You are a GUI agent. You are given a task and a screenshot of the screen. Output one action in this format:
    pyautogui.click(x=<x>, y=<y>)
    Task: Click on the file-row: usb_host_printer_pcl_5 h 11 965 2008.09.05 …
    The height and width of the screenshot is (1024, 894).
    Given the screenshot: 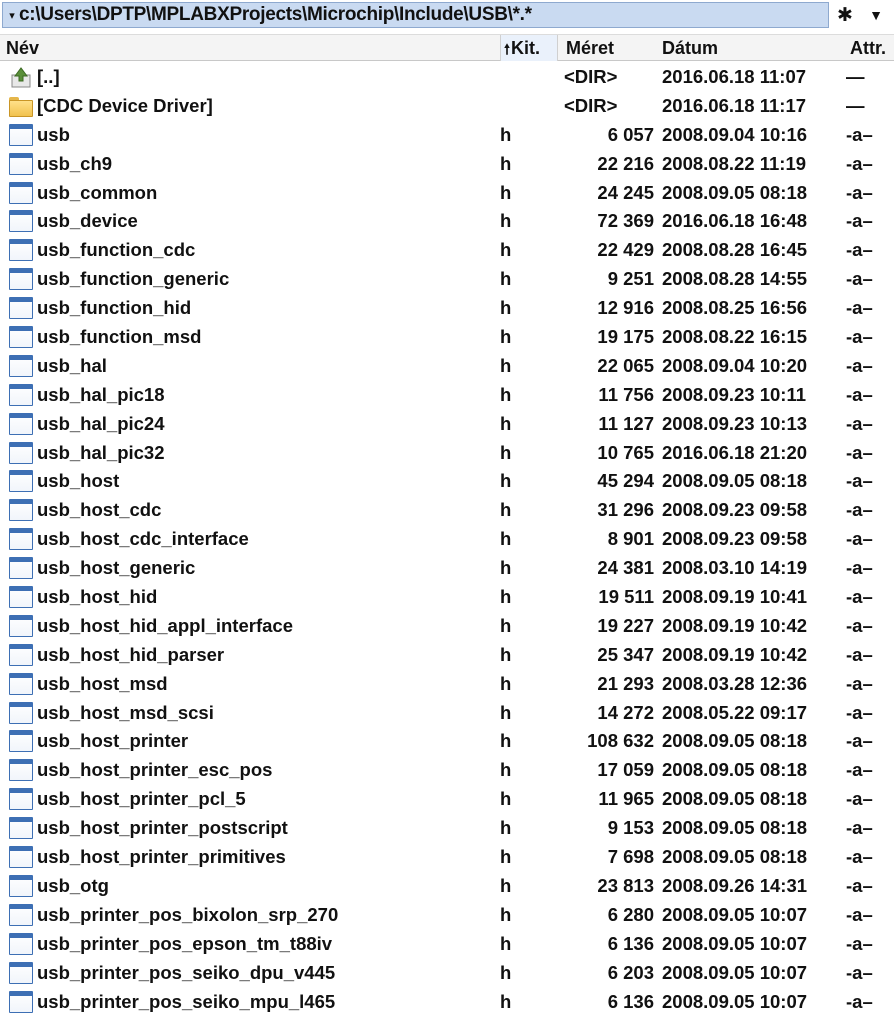 What is the action you would take?
    pyautogui.click(x=447, y=799)
    